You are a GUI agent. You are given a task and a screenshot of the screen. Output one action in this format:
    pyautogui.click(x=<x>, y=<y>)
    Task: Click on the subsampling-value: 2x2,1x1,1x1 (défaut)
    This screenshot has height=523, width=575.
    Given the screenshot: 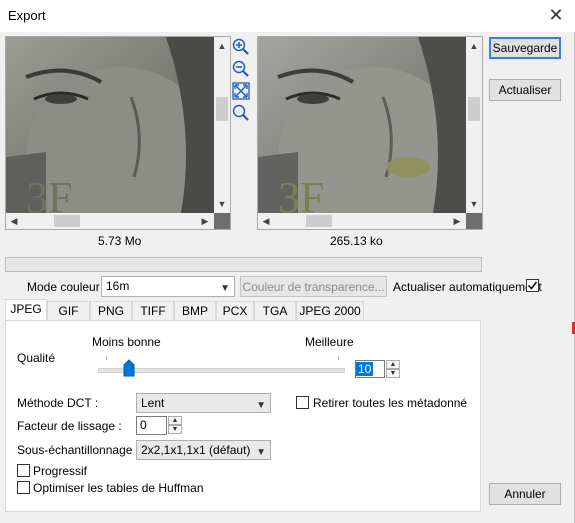 What is the action you would take?
    pyautogui.click(x=196, y=450)
    